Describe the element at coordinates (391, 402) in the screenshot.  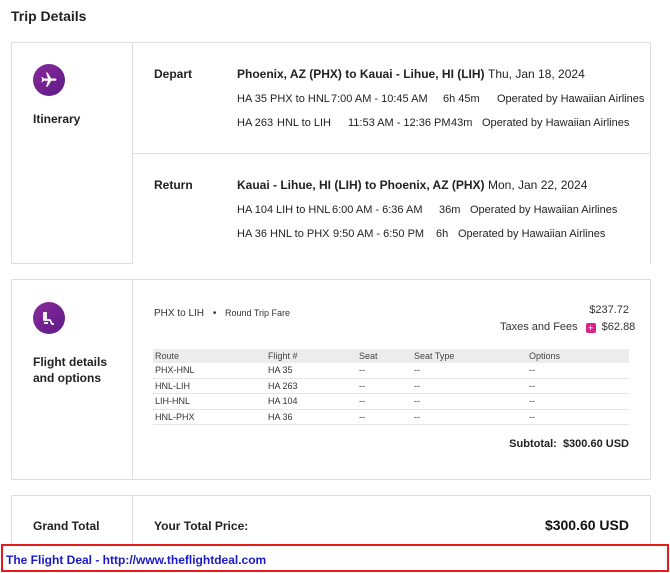
I see `table-row: LIH-HNL HA 104 -- -- --` at that location.